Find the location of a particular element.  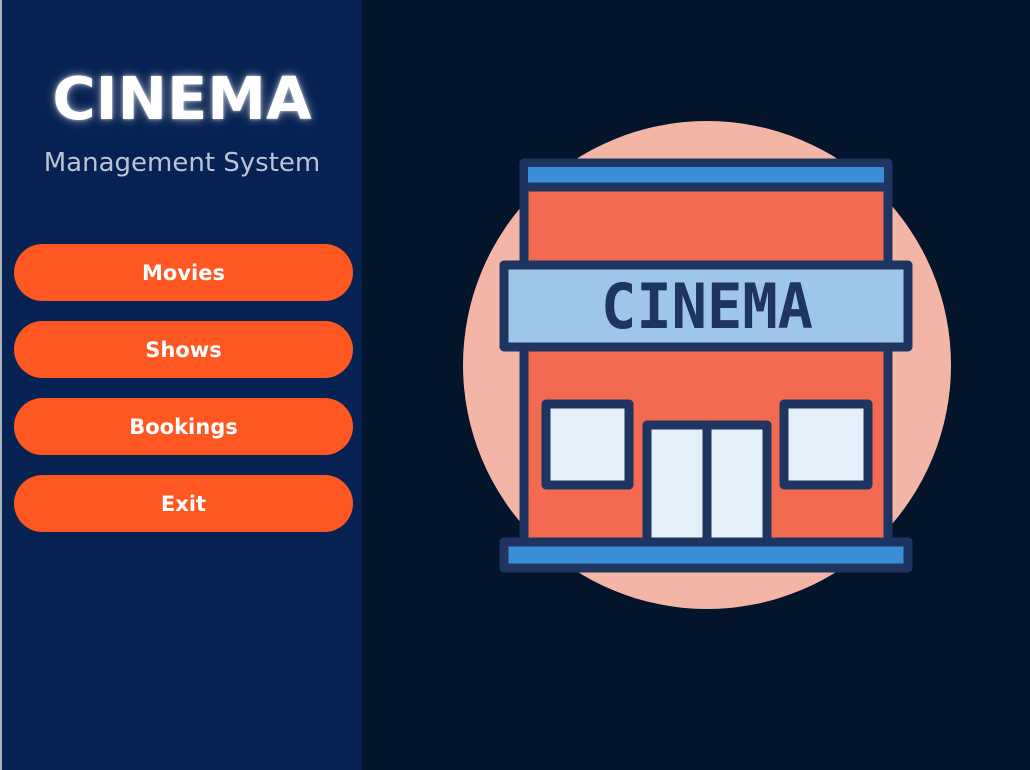

cinema-sign-text: CINEMA is located at coordinates (707, 306).